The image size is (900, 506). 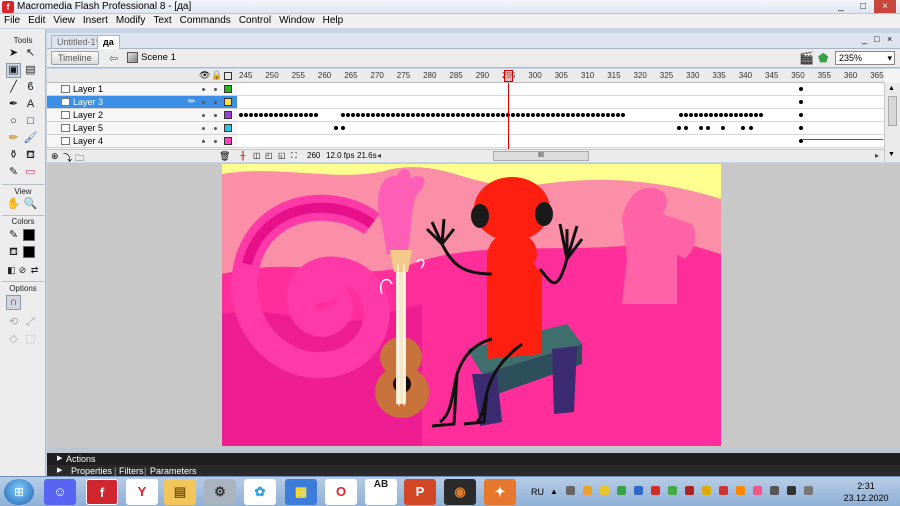 What do you see at coordinates (36, 20) in the screenshot?
I see `menu-edit: Edit` at bounding box center [36, 20].